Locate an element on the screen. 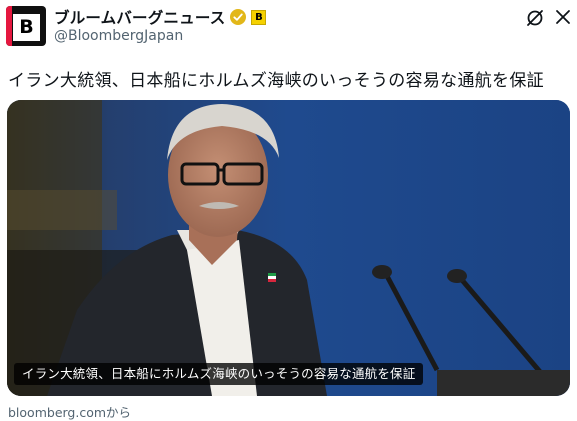  mute-icon is located at coordinates (535, 18).